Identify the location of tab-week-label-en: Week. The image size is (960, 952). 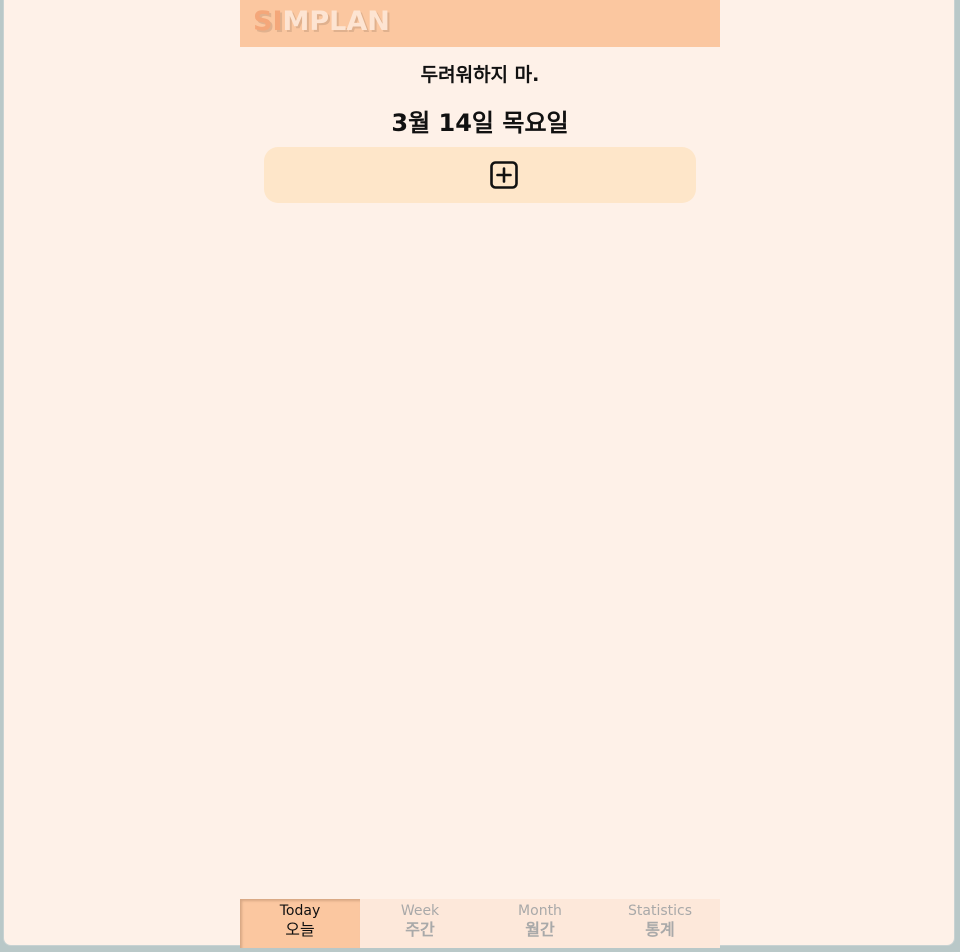
(420, 911).